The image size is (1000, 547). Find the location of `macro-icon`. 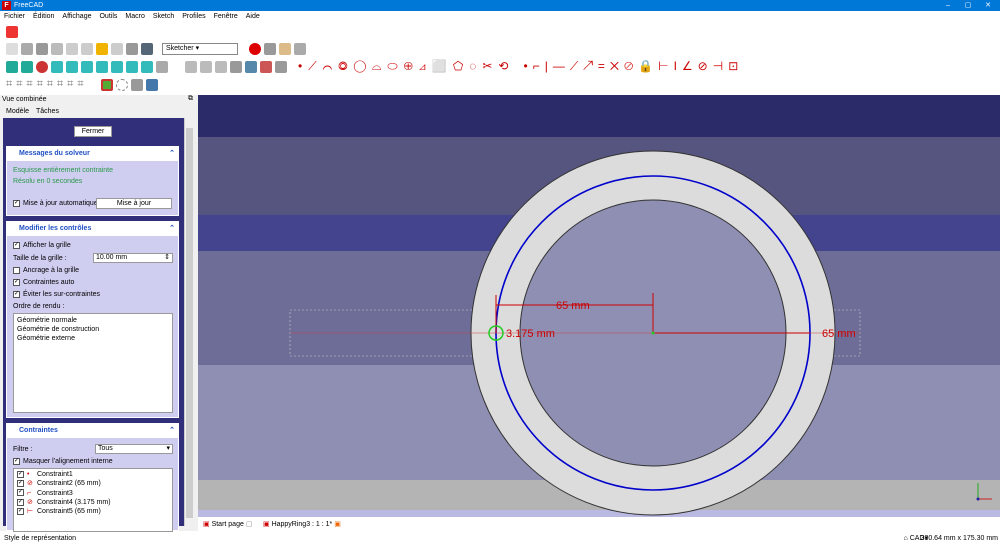

macro-icon is located at coordinates (12, 31).